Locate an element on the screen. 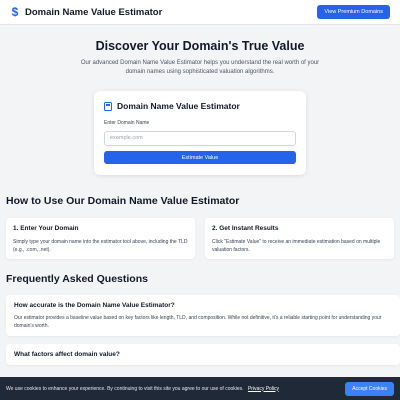 The image size is (400, 400). faq-item: What factors affect domain value? is located at coordinates (203, 355).